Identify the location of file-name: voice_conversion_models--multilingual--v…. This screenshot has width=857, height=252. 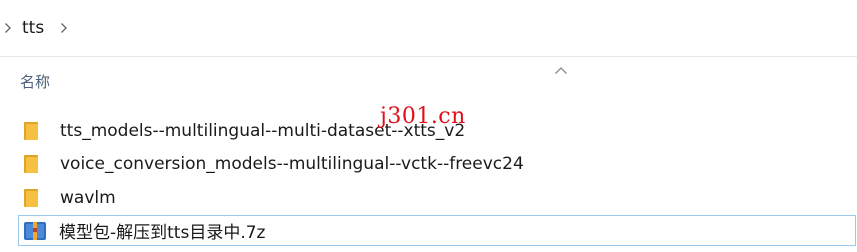
(292, 163).